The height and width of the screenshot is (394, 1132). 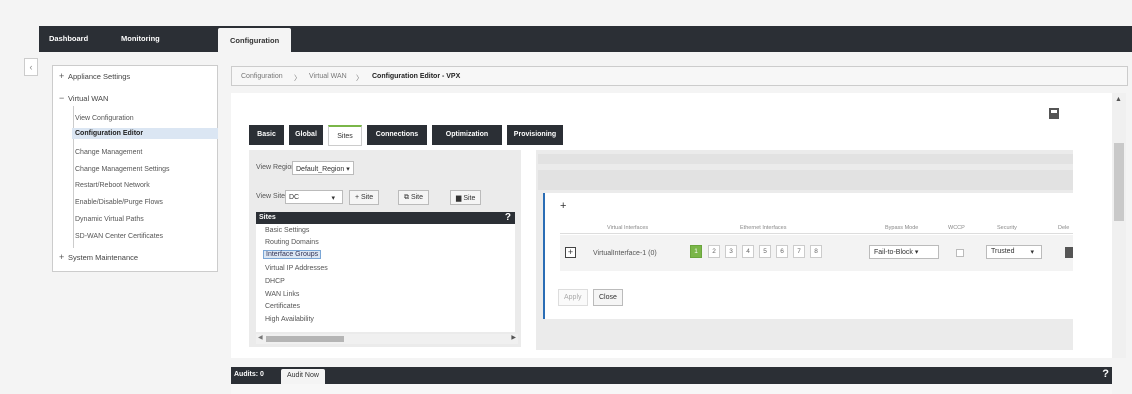 I want to click on breadcrumb-current: Configuration Editor - VPX, so click(x=416, y=76).